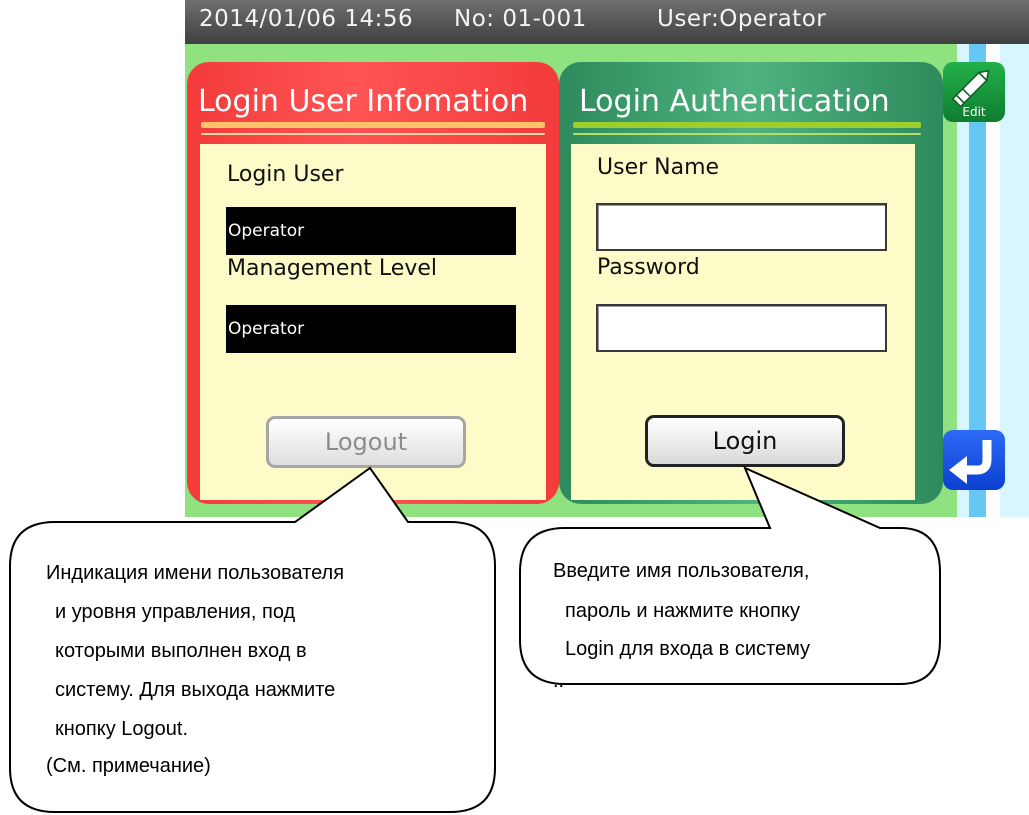  What do you see at coordinates (128, 766) in the screenshot?
I see `callout-left-line-6: (См. примечание)` at bounding box center [128, 766].